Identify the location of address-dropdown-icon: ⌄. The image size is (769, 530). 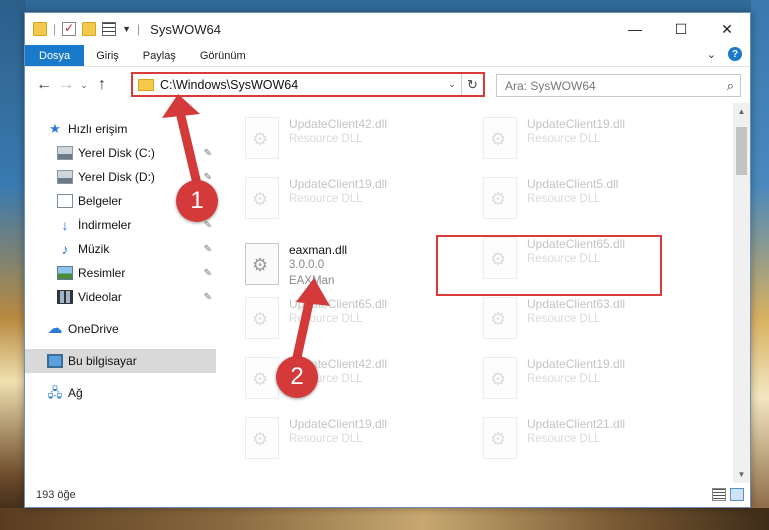
(452, 84).